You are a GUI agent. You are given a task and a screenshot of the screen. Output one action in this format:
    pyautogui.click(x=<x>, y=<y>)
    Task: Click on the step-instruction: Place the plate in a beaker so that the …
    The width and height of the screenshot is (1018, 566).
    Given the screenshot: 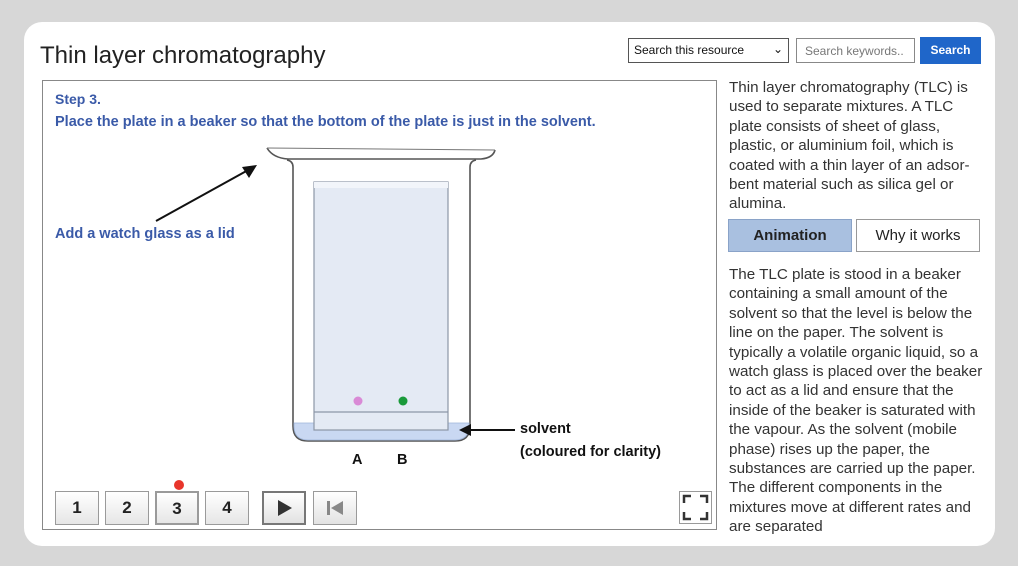 What is the action you would take?
    pyautogui.click(x=325, y=122)
    